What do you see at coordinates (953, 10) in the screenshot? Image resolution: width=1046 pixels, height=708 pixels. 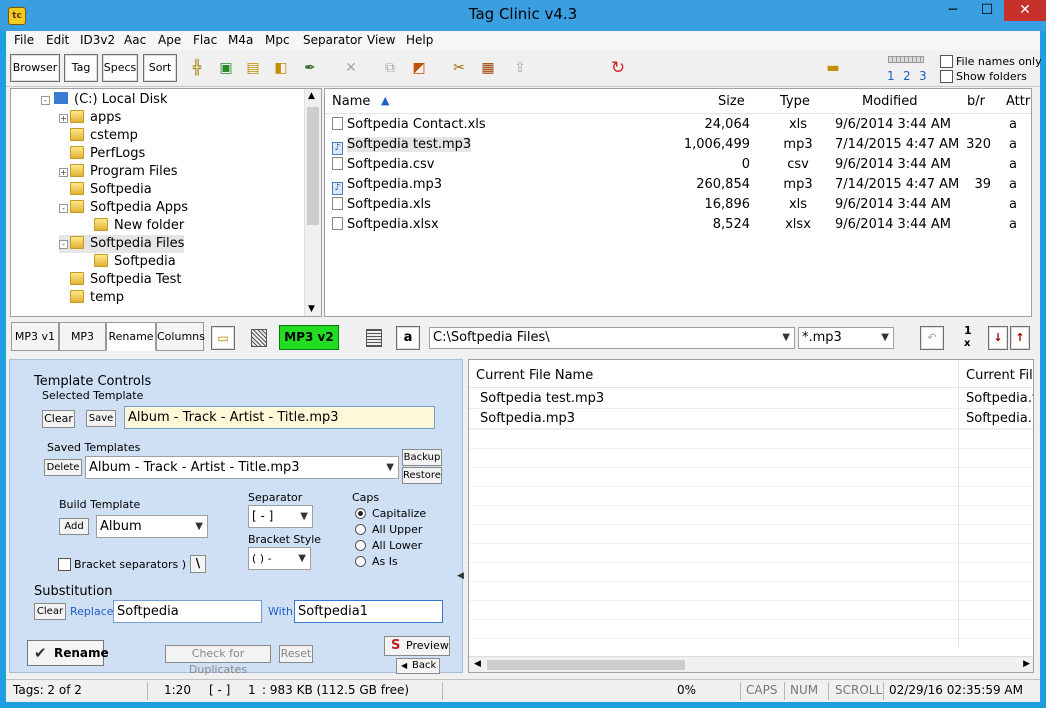 I see `minimize-button: ─` at bounding box center [953, 10].